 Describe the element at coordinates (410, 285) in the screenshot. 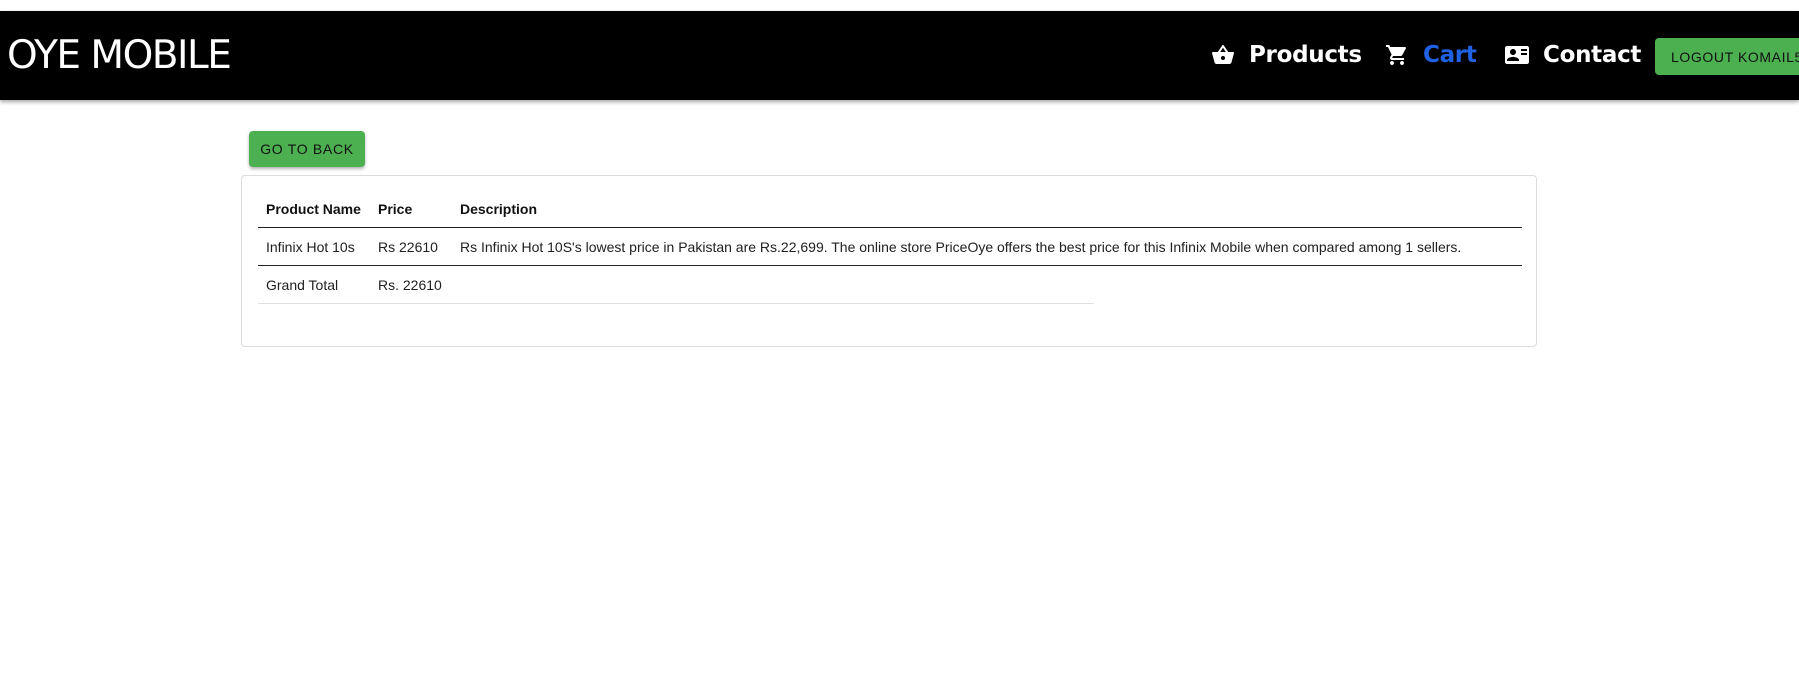

I see `grand-total-value: Rs. 22610` at that location.